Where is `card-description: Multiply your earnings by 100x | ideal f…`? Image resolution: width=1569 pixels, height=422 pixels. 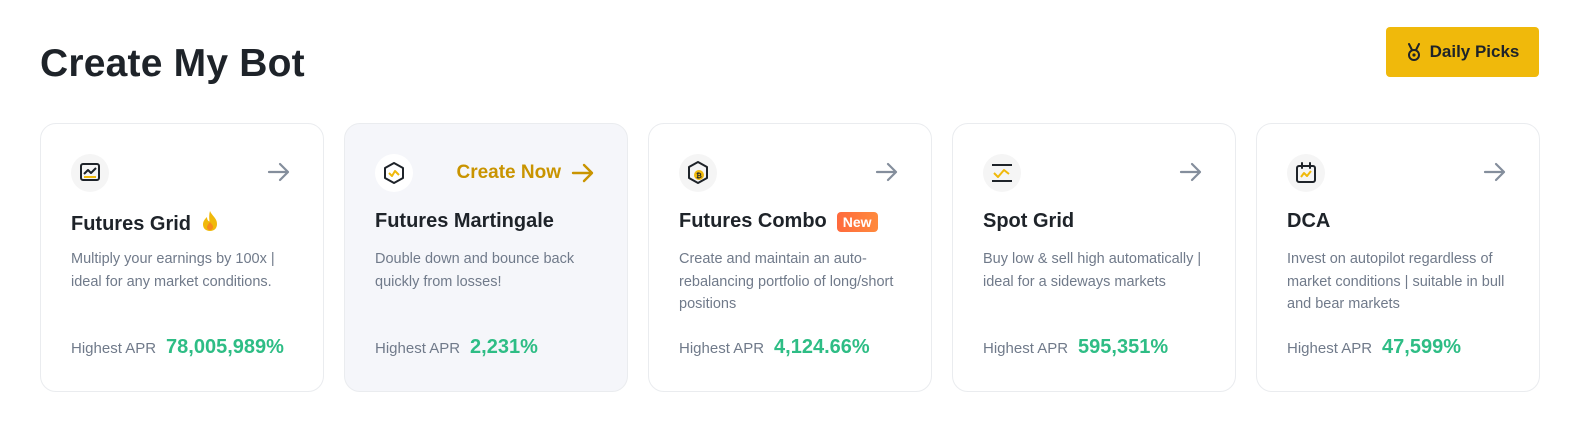 card-description: Multiply your earnings by 100x | ideal f… is located at coordinates (173, 270).